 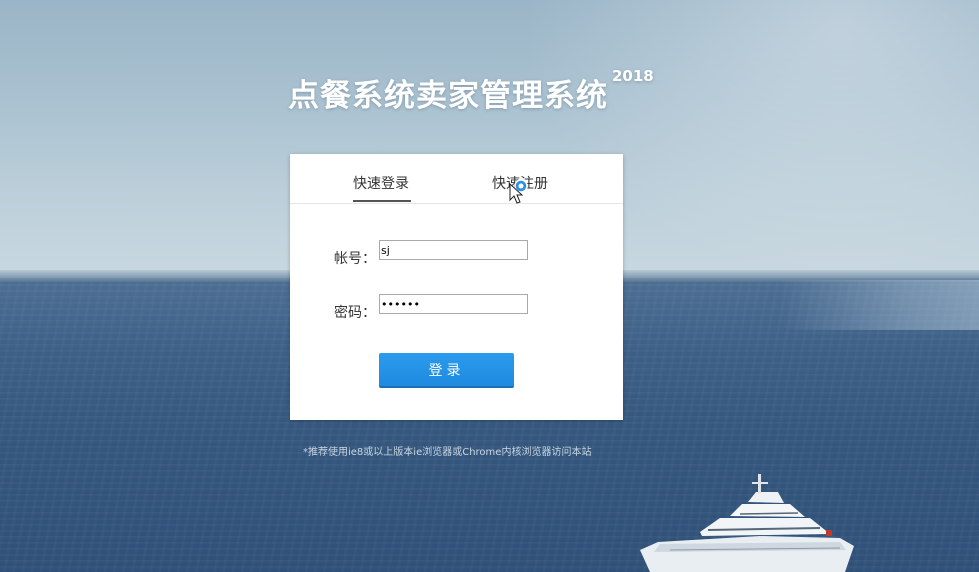 I want to click on tab-bar: 快速登录 快速注册, so click(x=456, y=179).